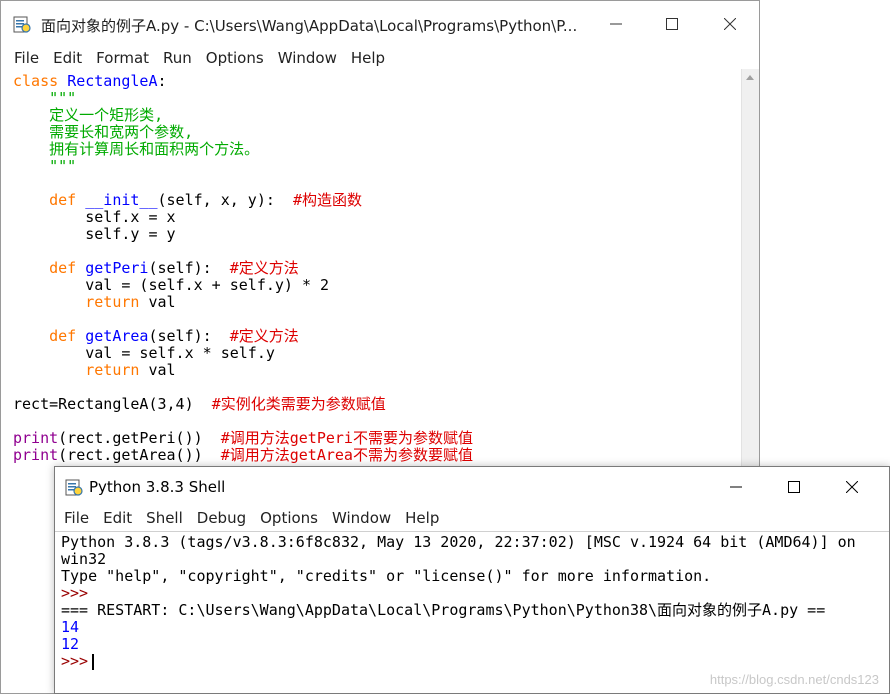 This screenshot has width=890, height=694. What do you see at coordinates (171, 285) in the screenshot?
I see `code-line: val = (self.x + self.y) * 2` at bounding box center [171, 285].